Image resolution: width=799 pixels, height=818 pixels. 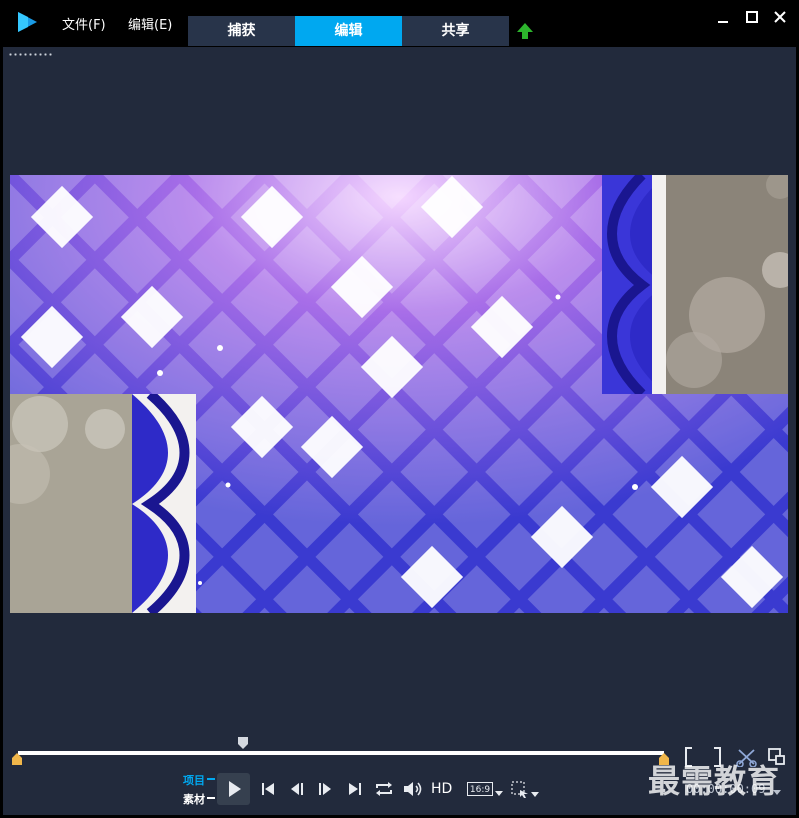 What do you see at coordinates (31, 54) in the screenshot?
I see `panel-grip` at bounding box center [31, 54].